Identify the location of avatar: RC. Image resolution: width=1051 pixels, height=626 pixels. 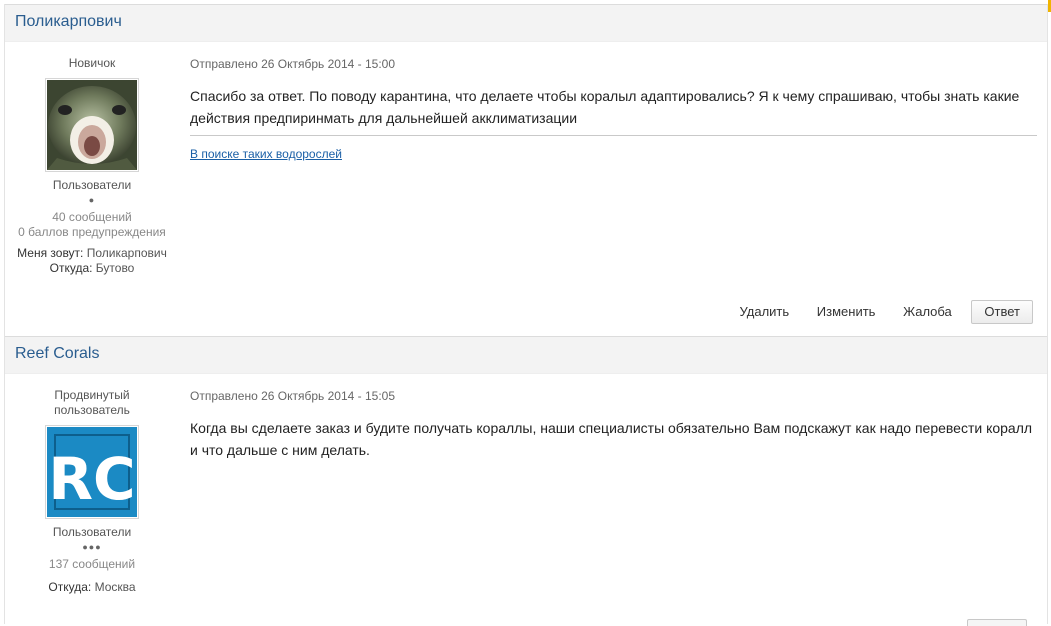
(92, 472).